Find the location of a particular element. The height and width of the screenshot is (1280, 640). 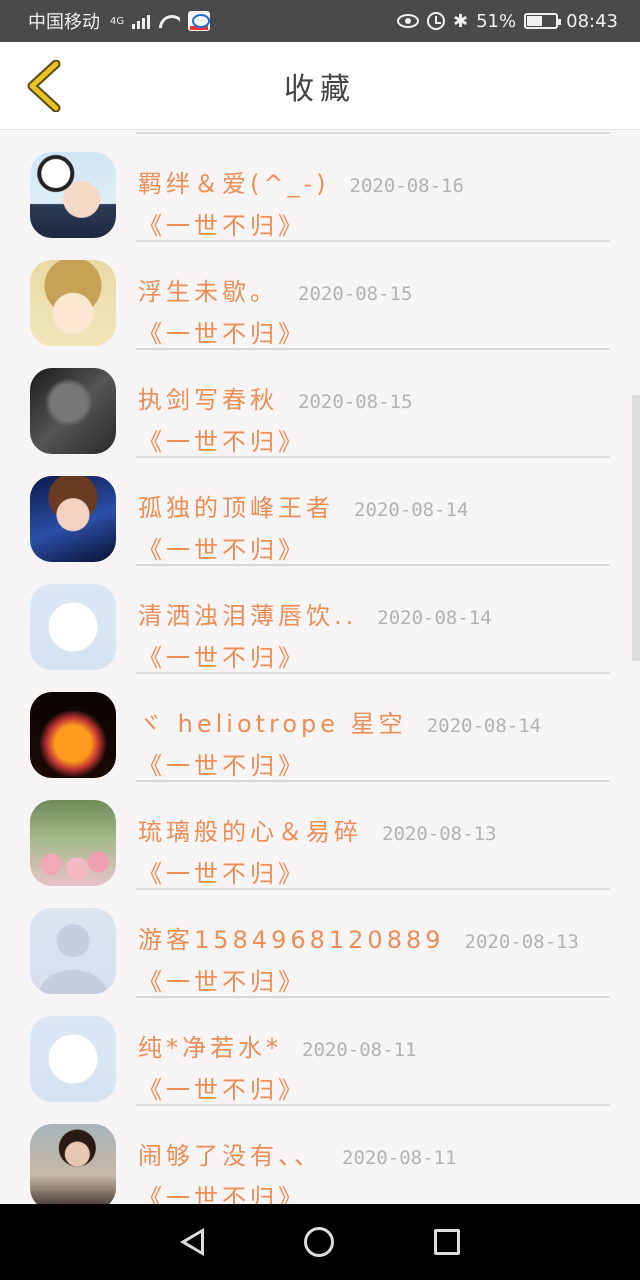

scrollbar is located at coordinates (636, 528).